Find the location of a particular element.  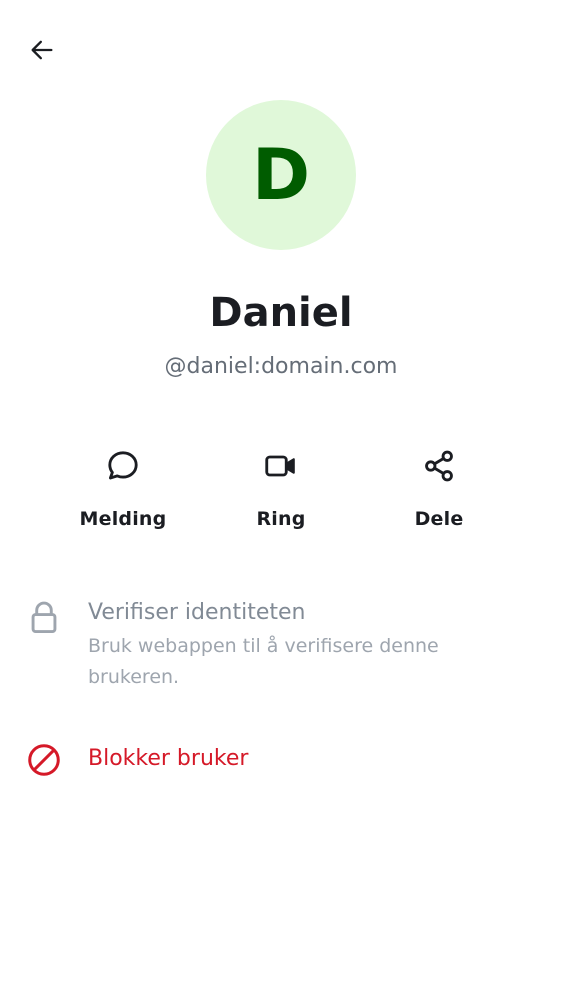

avatar: D is located at coordinates (281, 175).